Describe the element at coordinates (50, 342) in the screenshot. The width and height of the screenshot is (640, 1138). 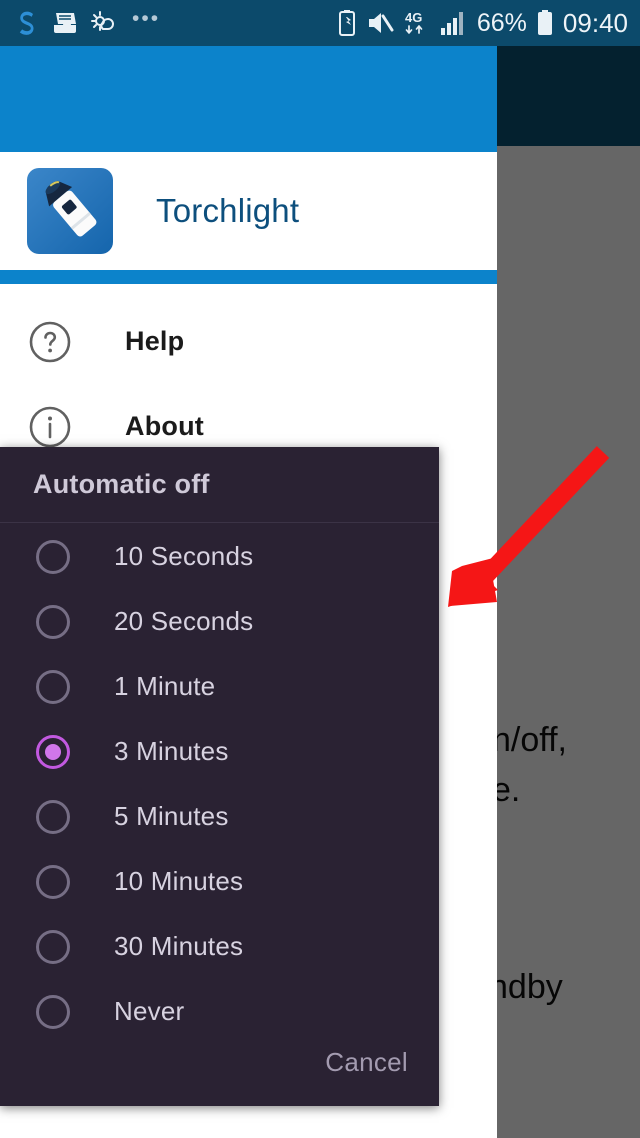
I see `help-circle-icon` at that location.